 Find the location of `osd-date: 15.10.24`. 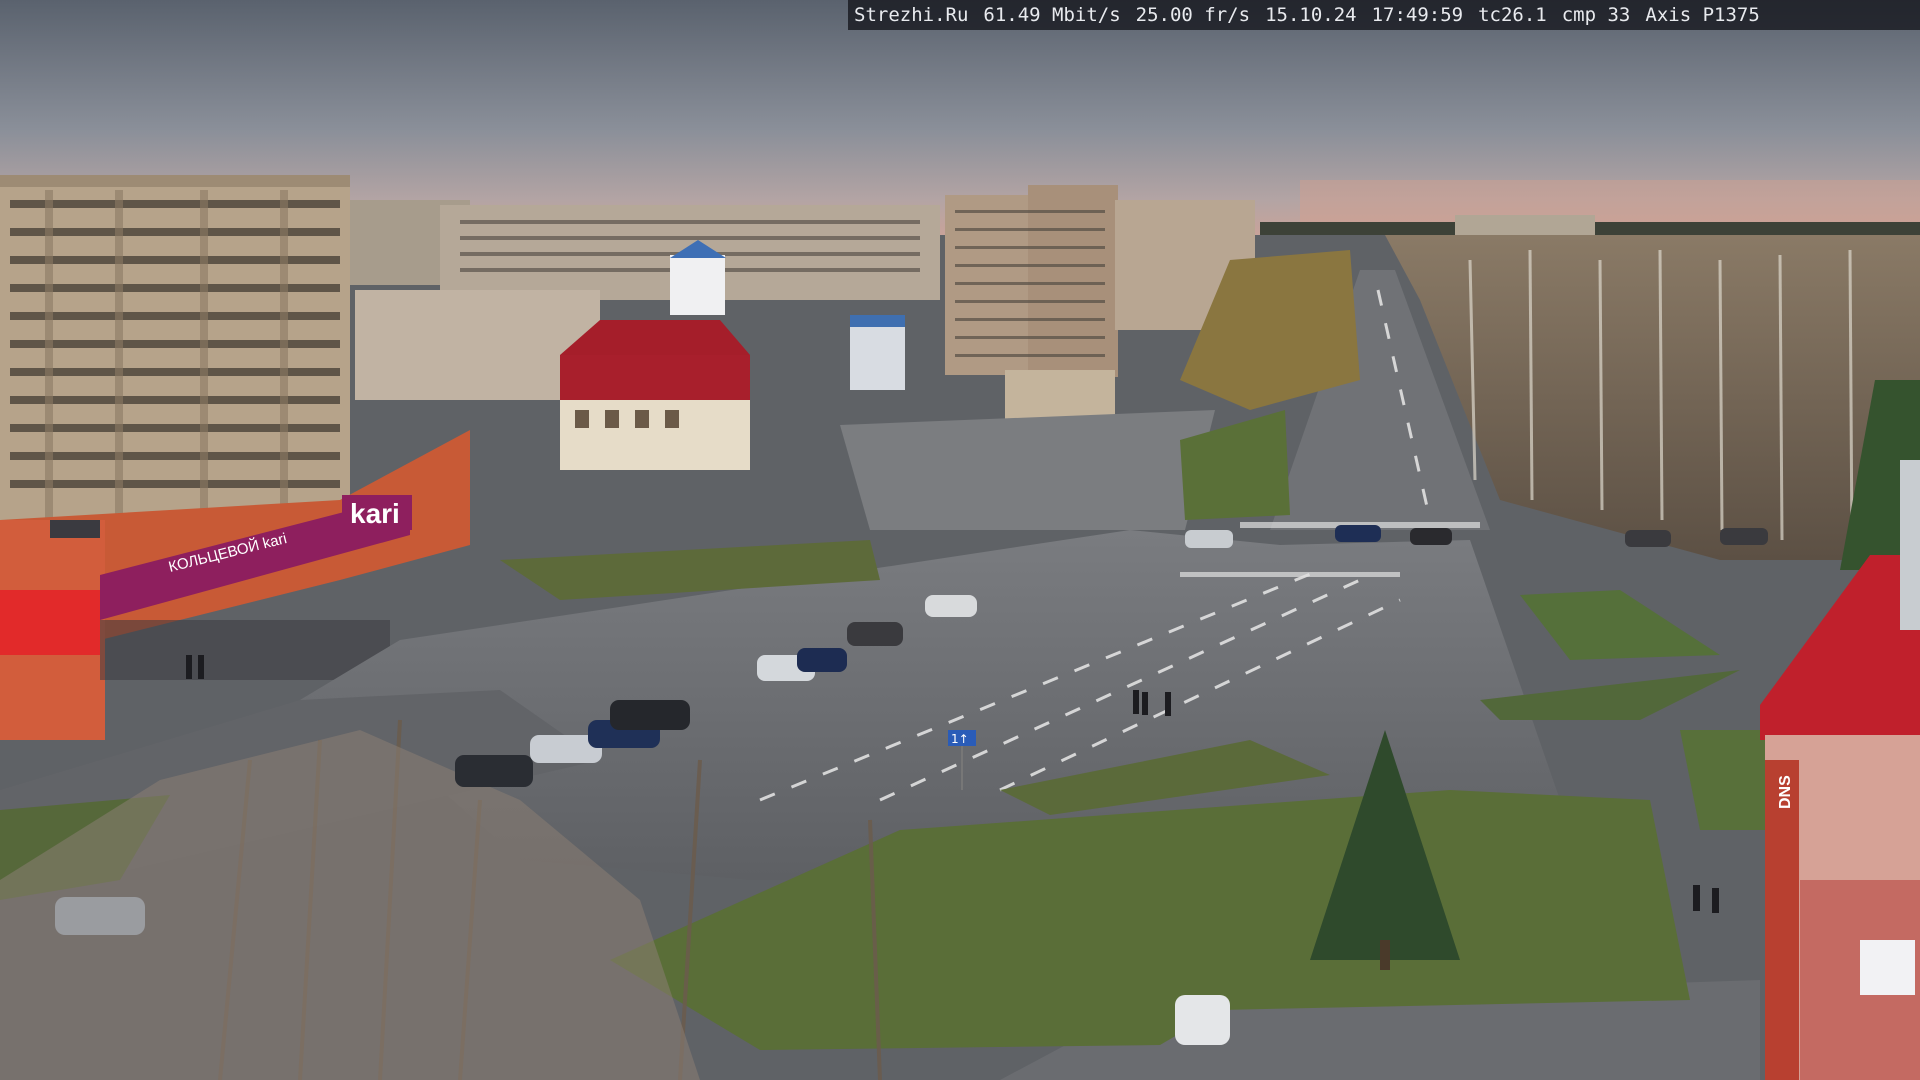

osd-date: 15.10.24 is located at coordinates (1311, 15).